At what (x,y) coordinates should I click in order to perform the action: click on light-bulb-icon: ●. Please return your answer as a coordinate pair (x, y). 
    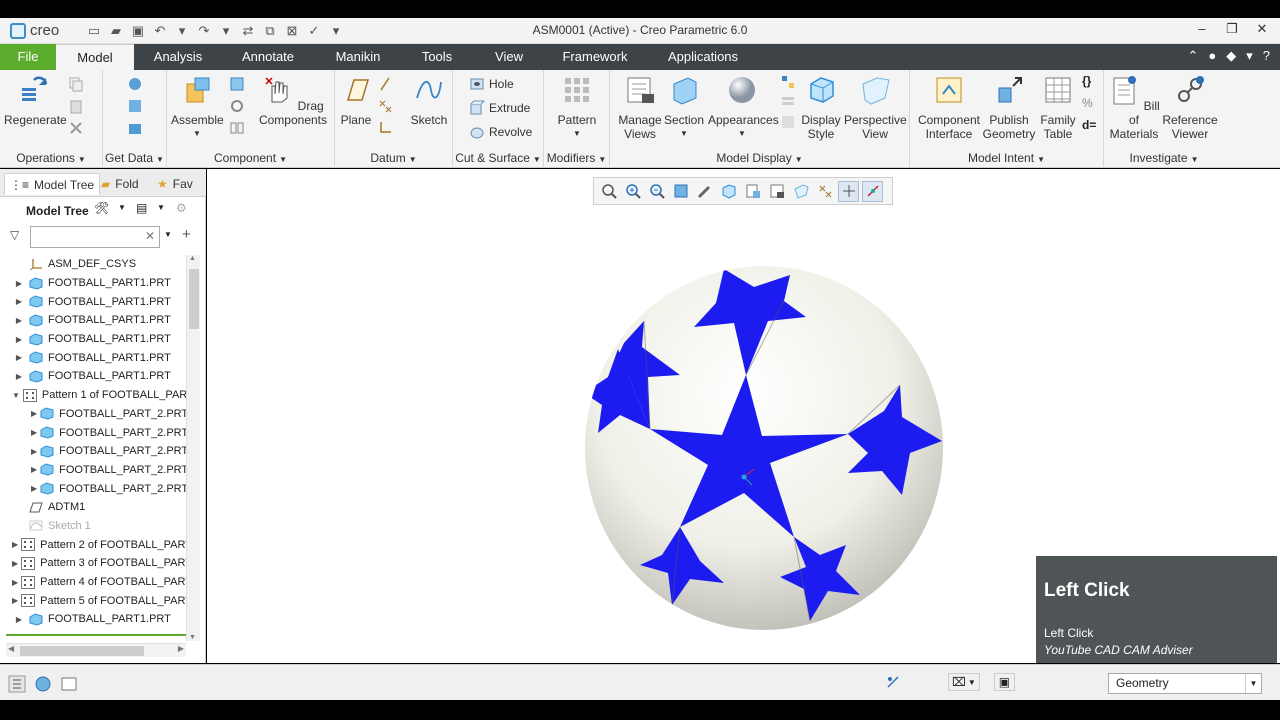
    Looking at the image, I should click on (1212, 56).